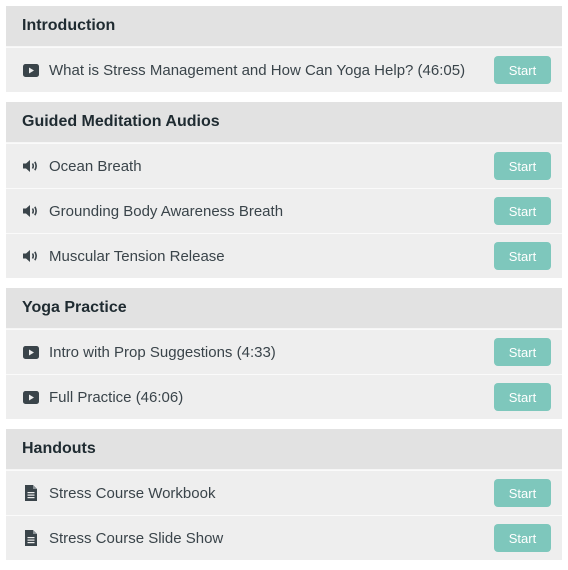 The image size is (568, 570). I want to click on section-title: Introduction, so click(284, 26).